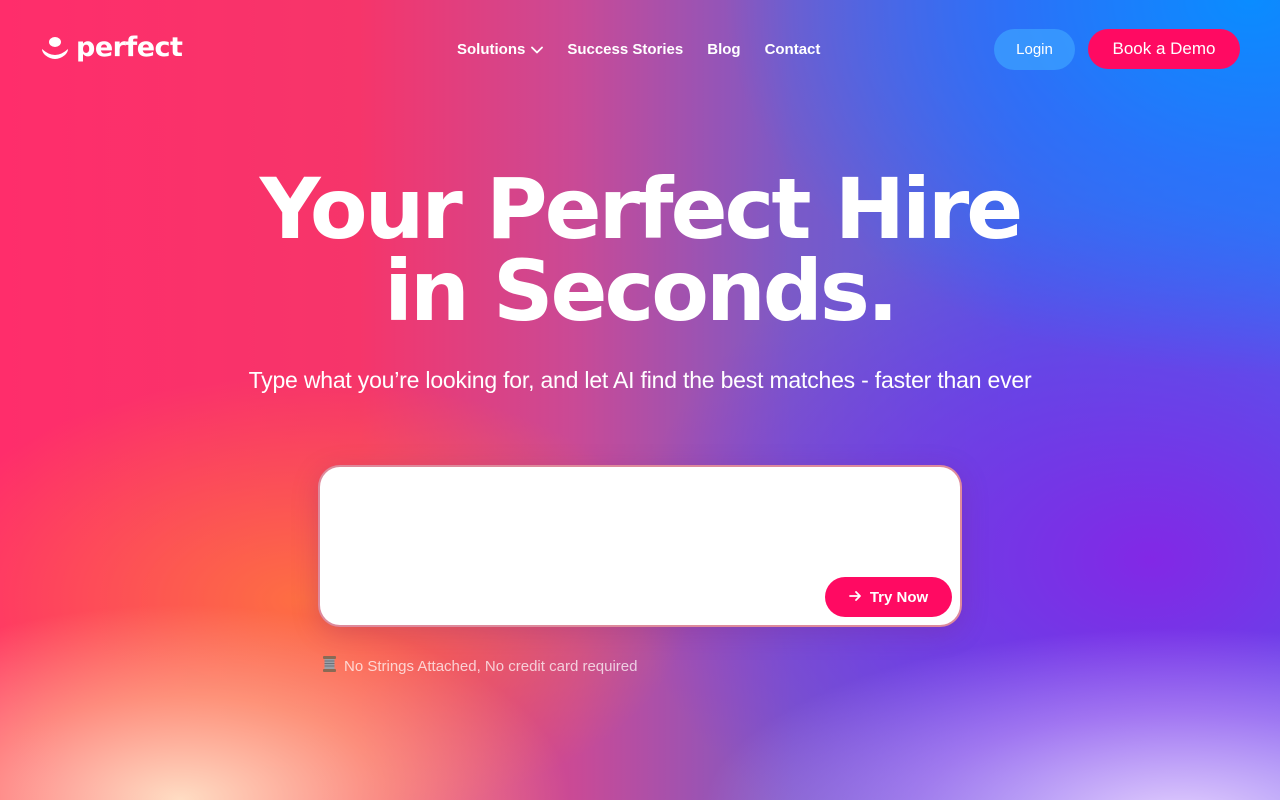 Image resolution: width=1280 pixels, height=800 pixels. Describe the element at coordinates (129, 47) in the screenshot. I see `brand-name: perfect` at that location.